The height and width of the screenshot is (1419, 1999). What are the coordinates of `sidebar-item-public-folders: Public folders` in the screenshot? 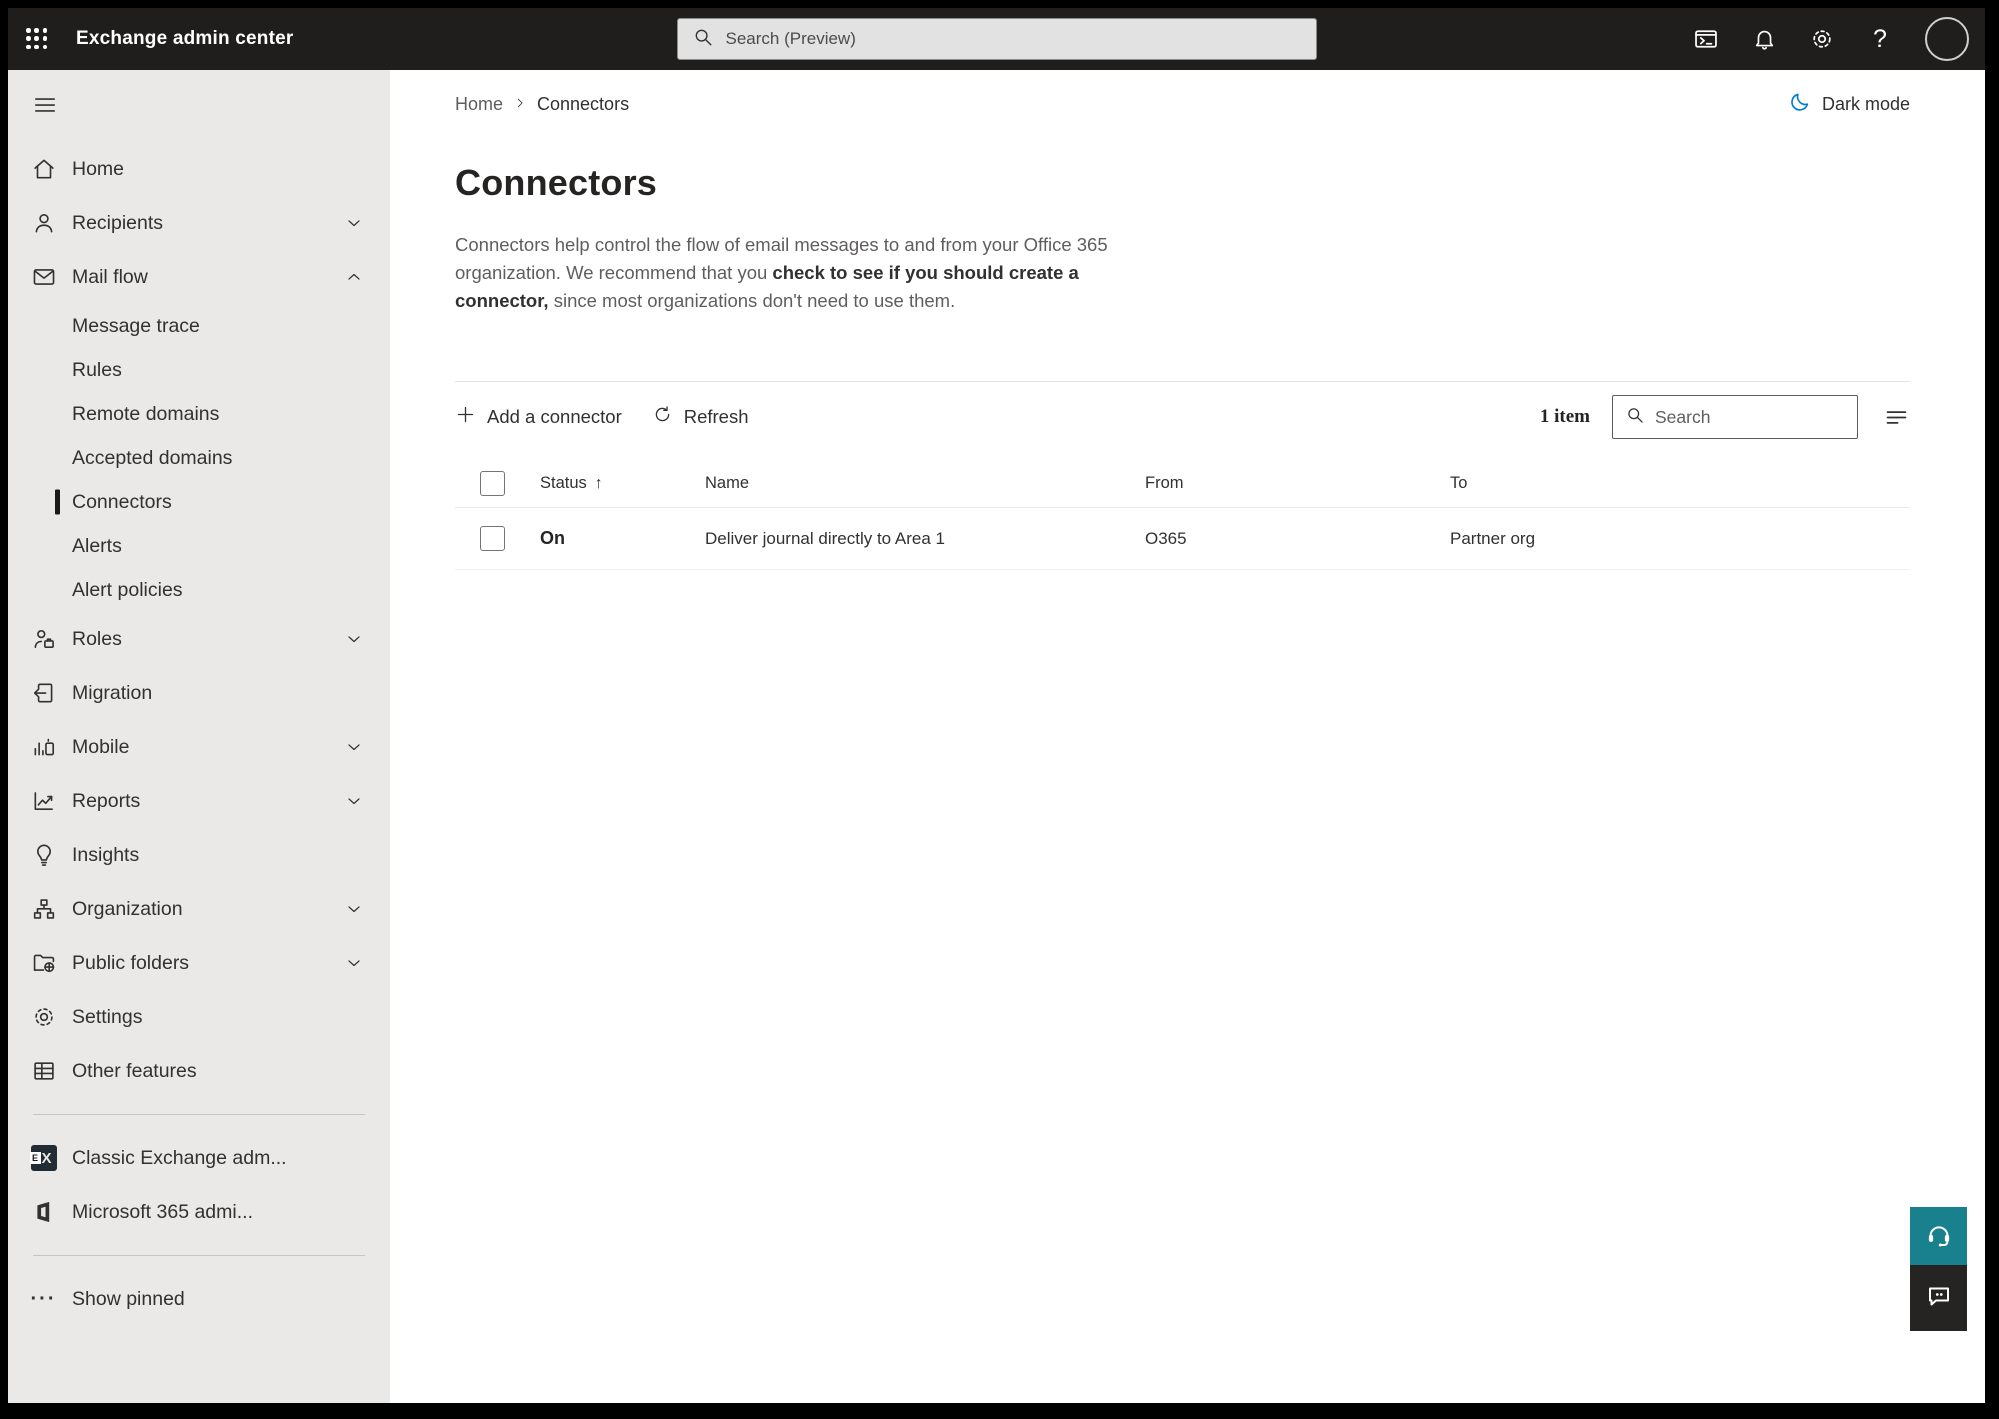 It's located at (199, 963).